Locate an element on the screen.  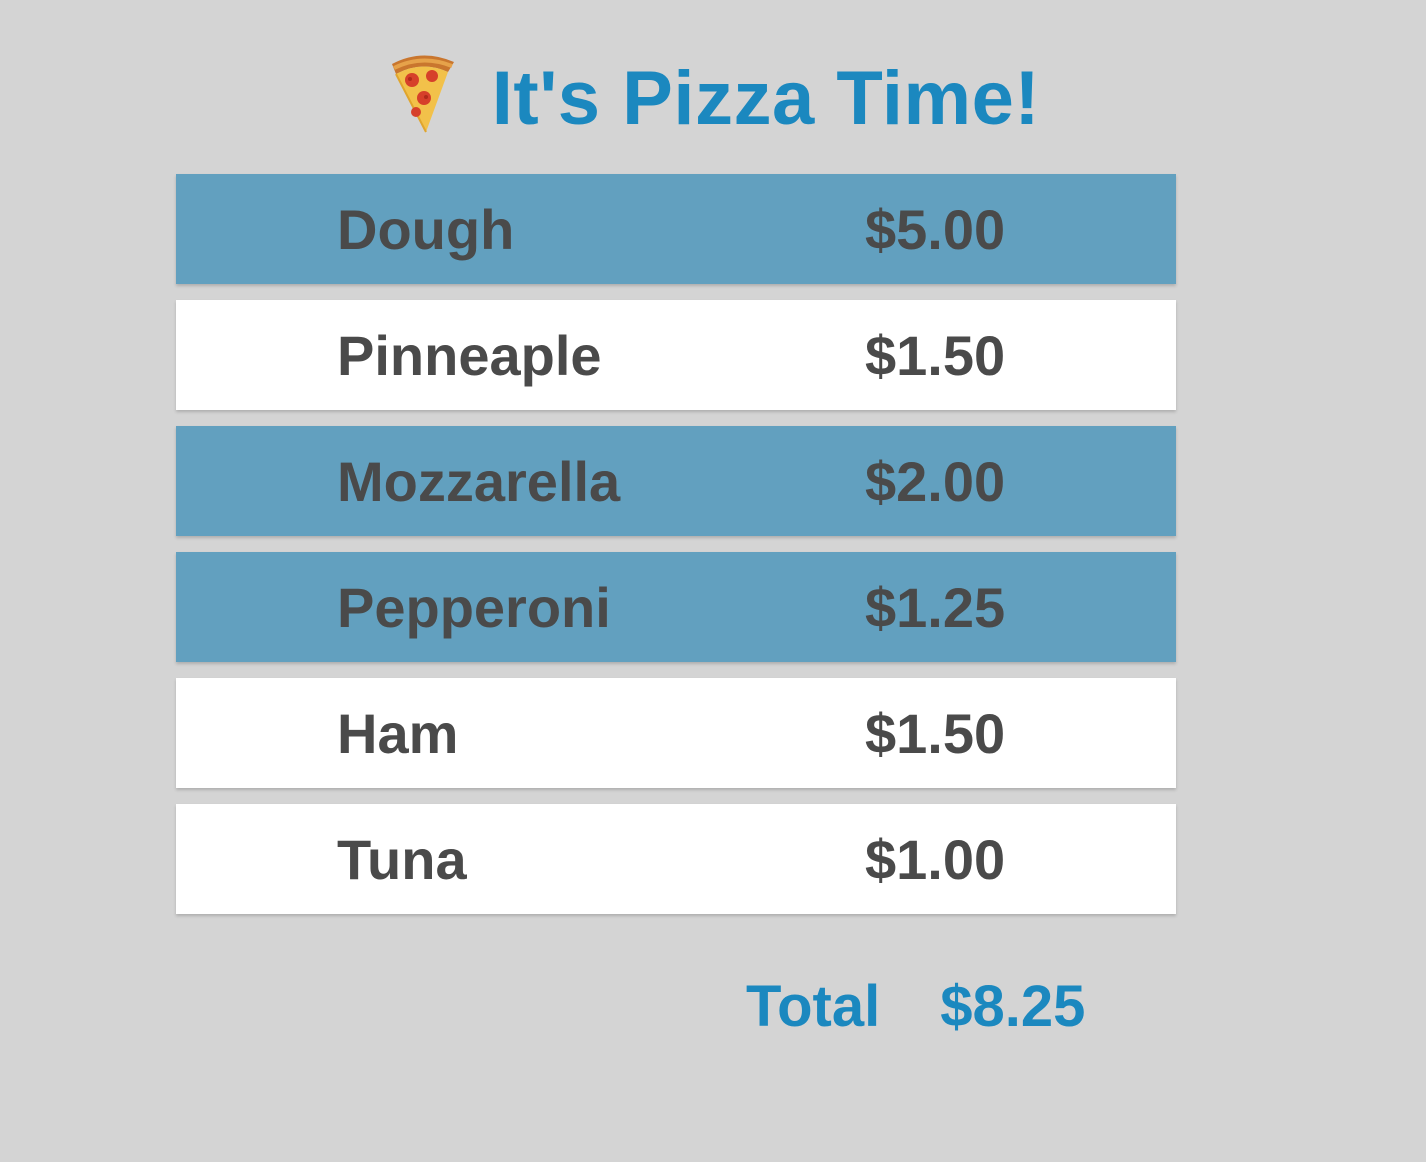
ingredient-item-dough: Dough $5.00 is located at coordinates (676, 229).